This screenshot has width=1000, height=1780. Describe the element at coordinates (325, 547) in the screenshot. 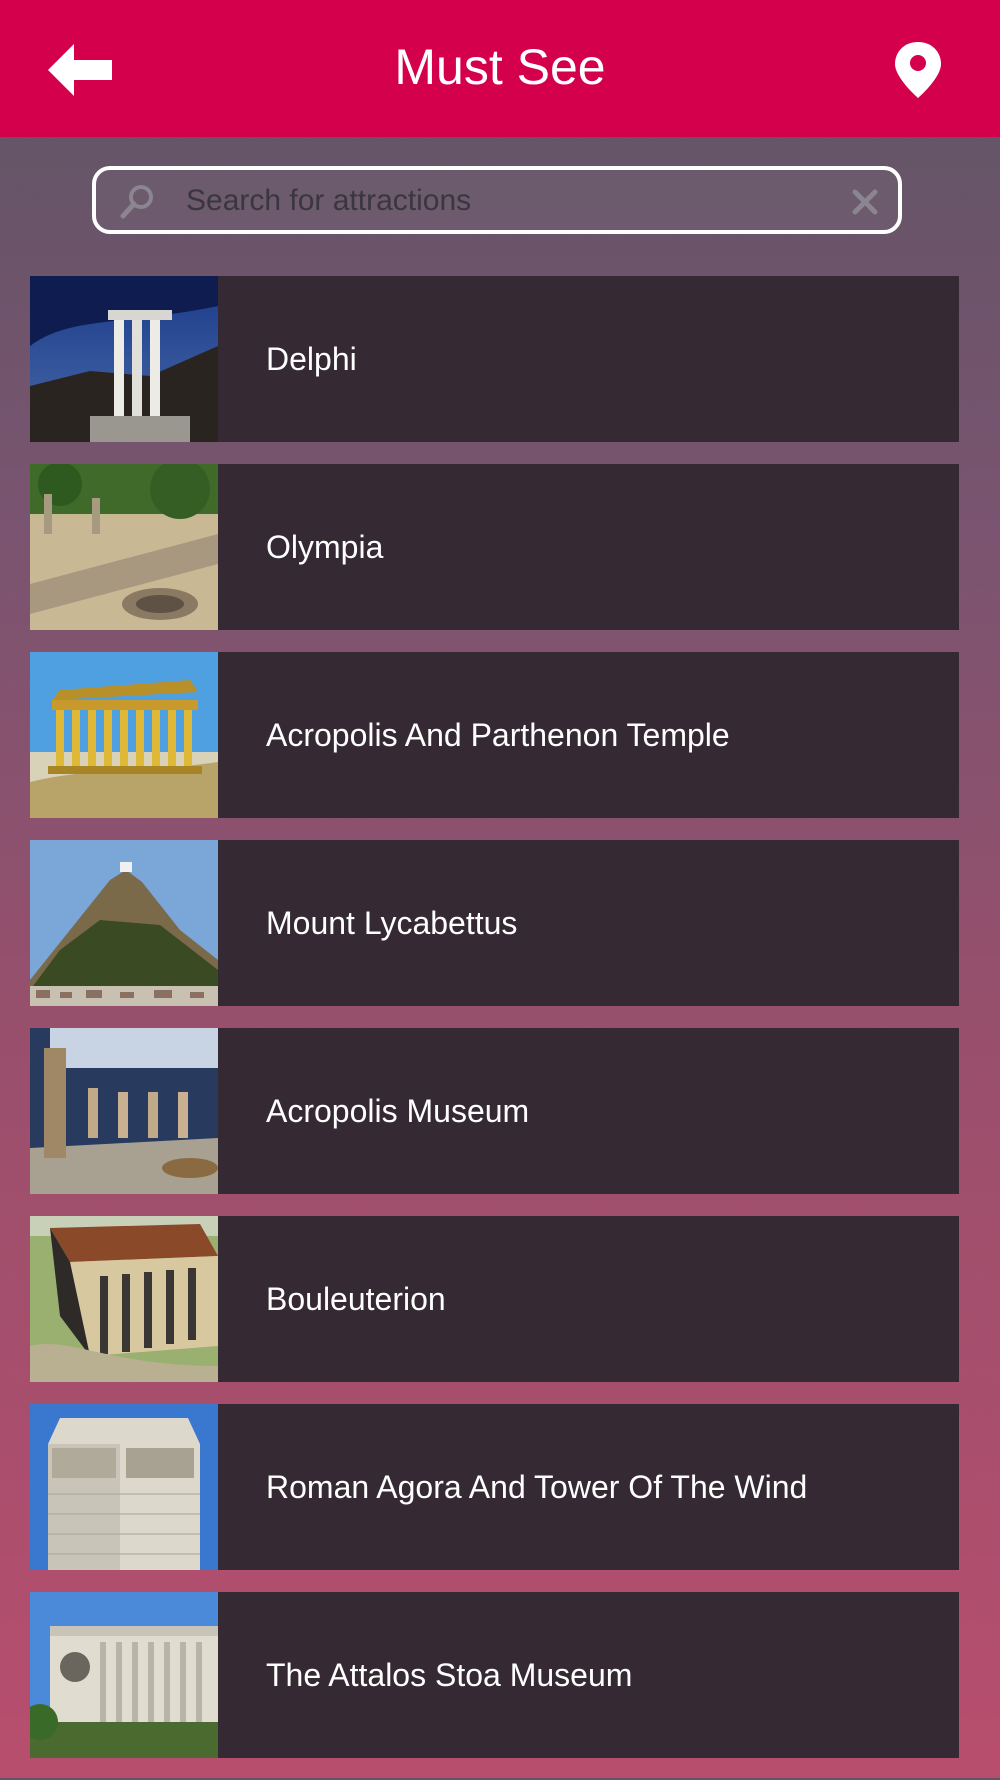

I see `attraction-name: Olympia` at that location.